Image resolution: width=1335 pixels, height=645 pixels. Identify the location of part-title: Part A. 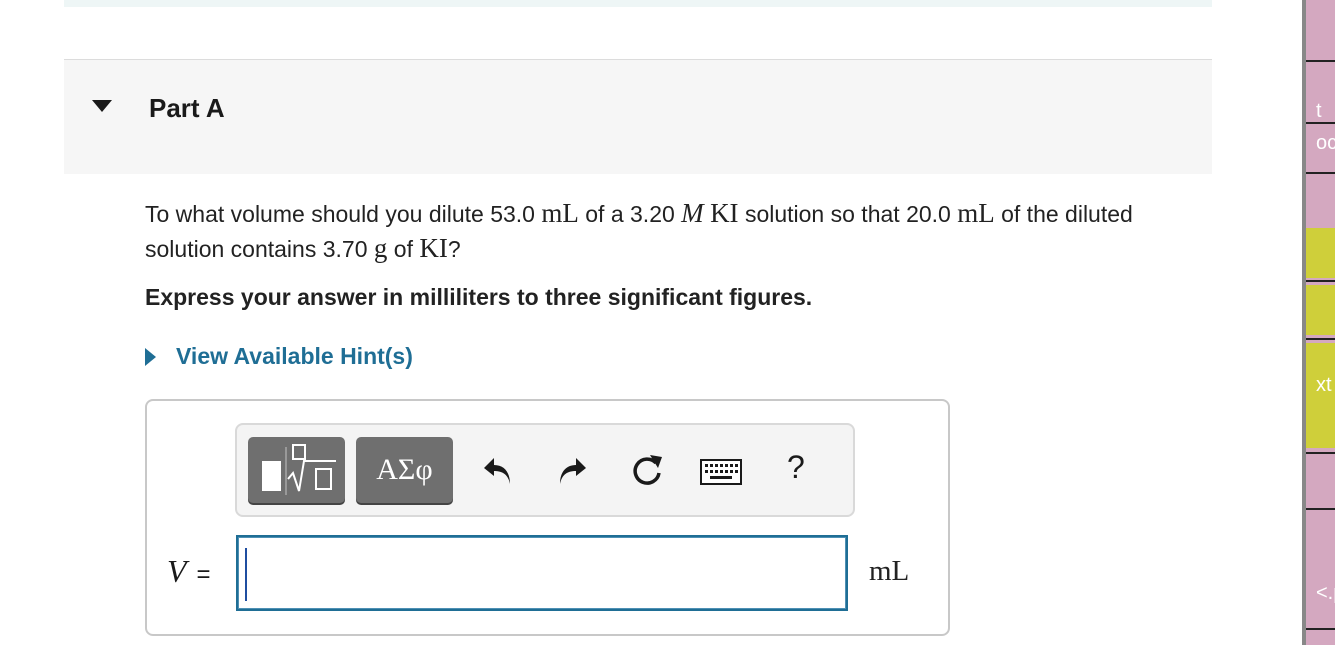
(187, 108).